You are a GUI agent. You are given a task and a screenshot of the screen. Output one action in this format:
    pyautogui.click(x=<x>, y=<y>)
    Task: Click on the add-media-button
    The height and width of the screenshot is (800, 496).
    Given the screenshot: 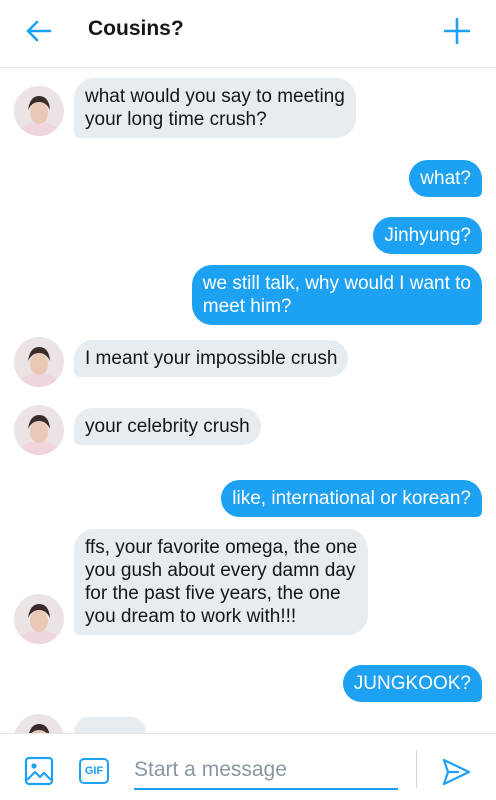 What is the action you would take?
    pyautogui.click(x=39, y=771)
    